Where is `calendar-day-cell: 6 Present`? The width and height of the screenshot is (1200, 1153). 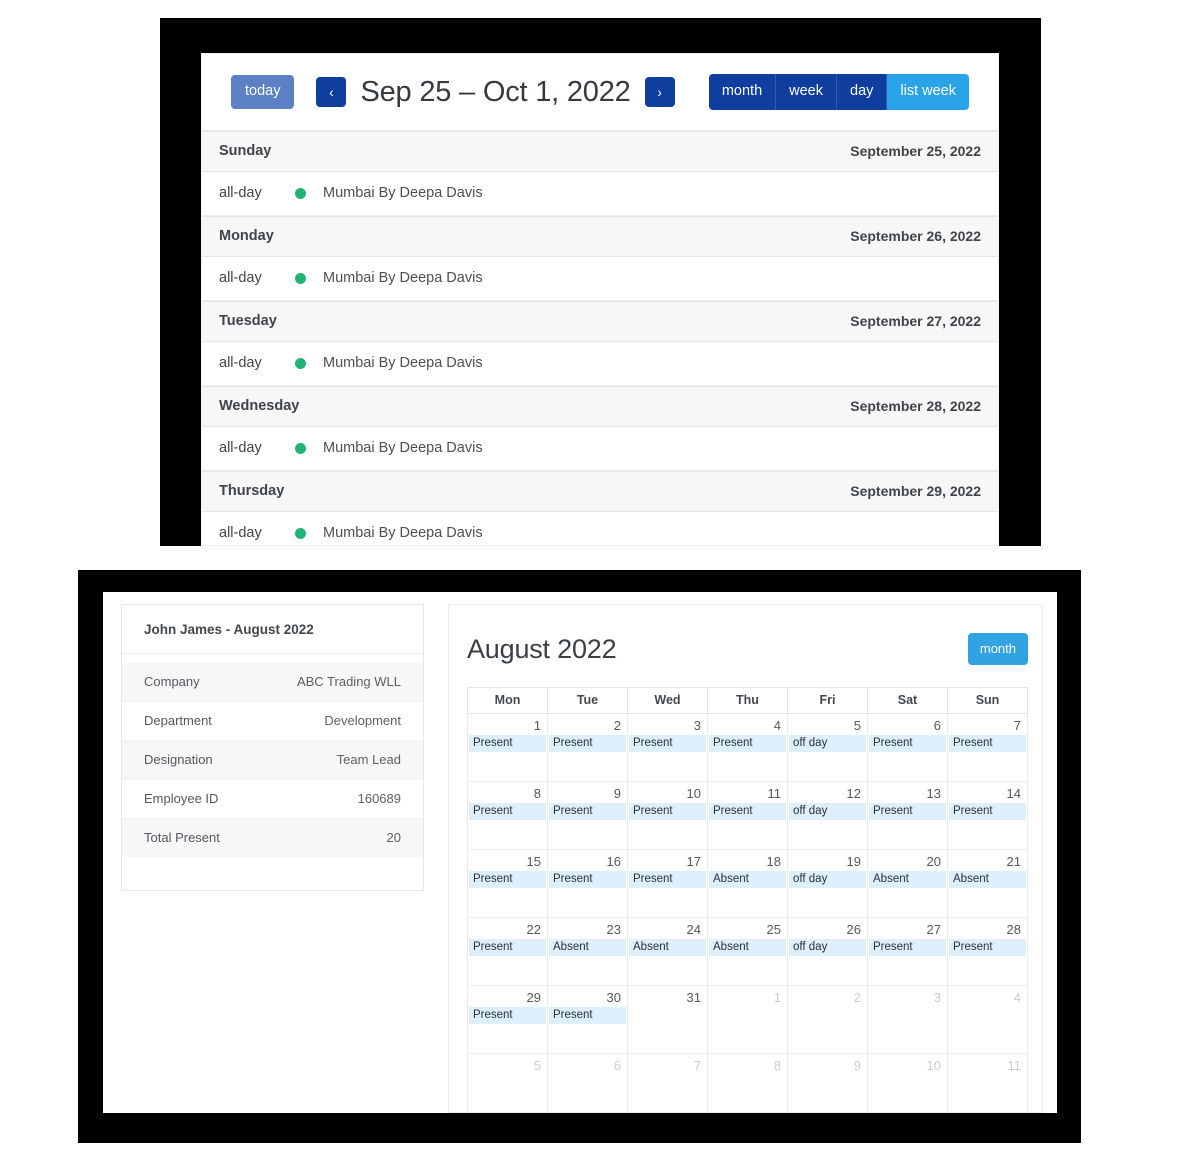 calendar-day-cell: 6 Present is located at coordinates (907, 747).